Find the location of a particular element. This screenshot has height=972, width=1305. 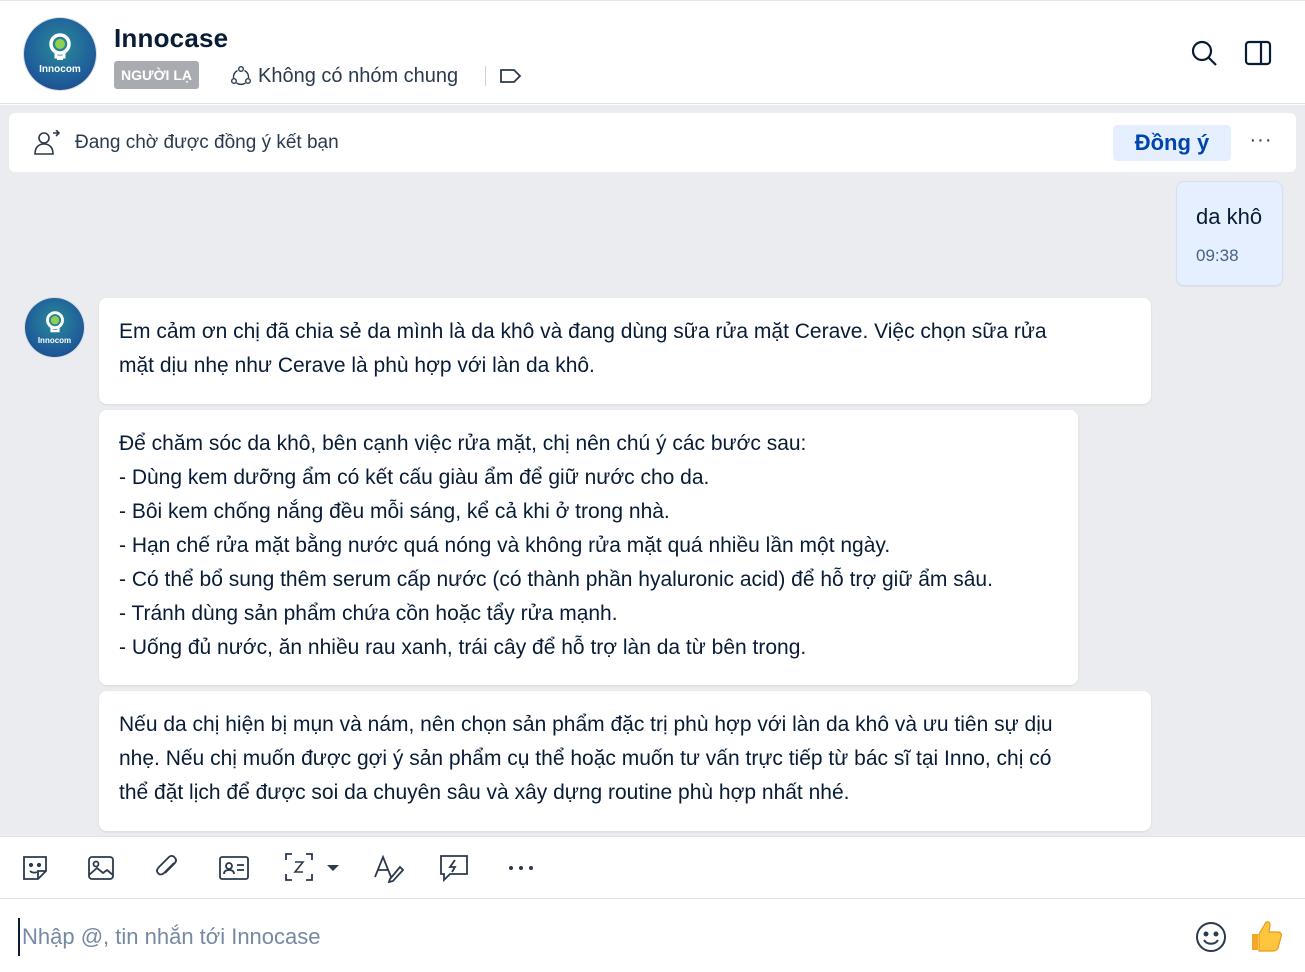

send-contact-card-button is located at coordinates (234, 868).